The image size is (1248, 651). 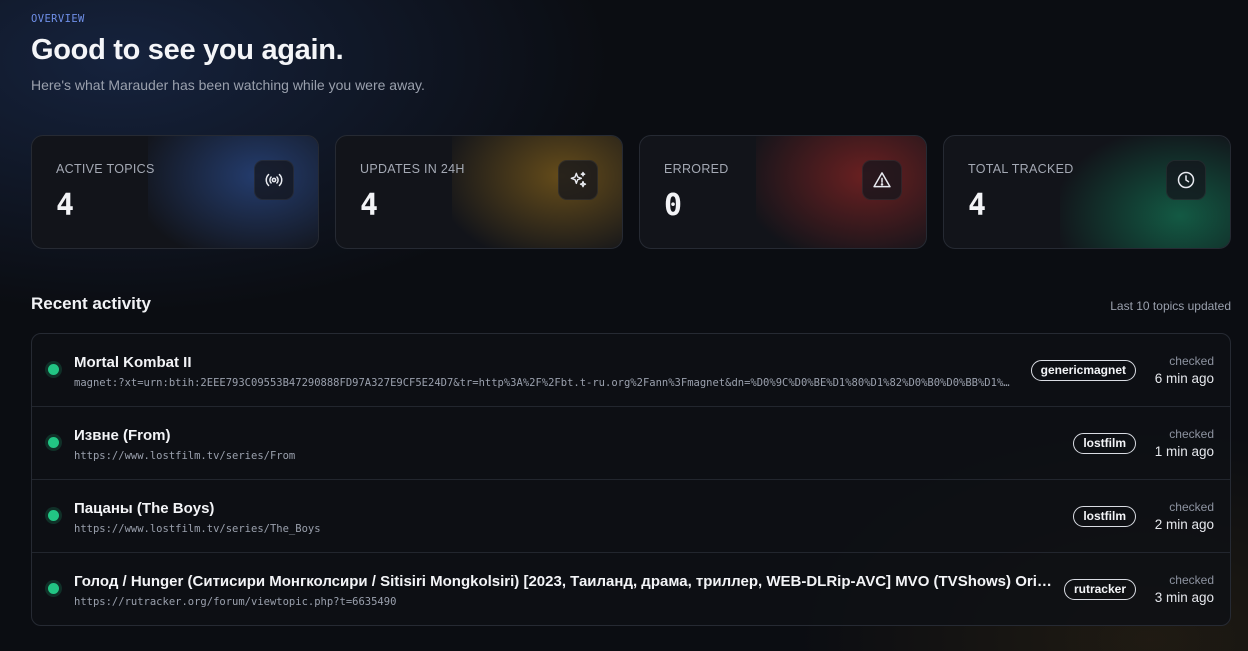 What do you see at coordinates (479, 192) in the screenshot?
I see `stat-card-updates-24h: UPDATES IN 24H 4` at bounding box center [479, 192].